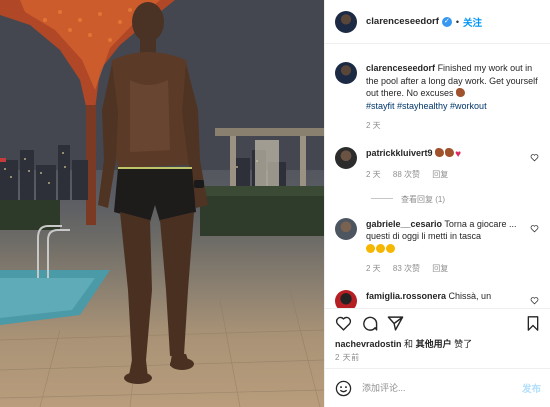 The height and width of the screenshot is (407, 550). I want to click on view-replies-label: 查看回复 (1), so click(423, 199).